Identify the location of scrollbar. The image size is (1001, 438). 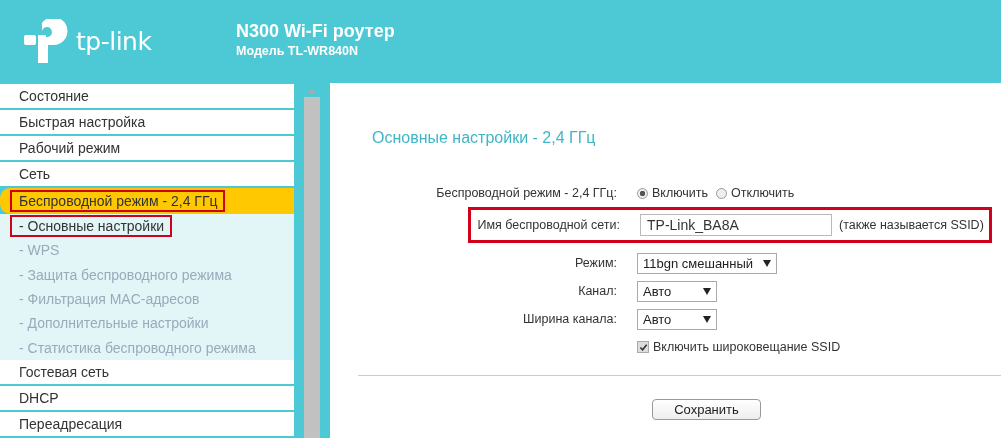
(312, 260).